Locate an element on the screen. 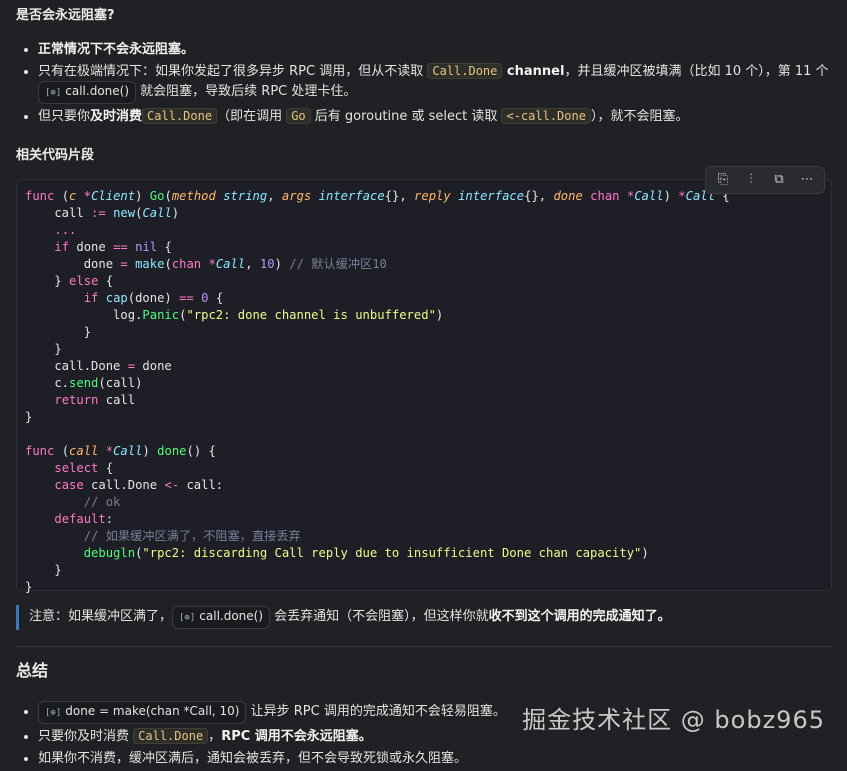 The height and width of the screenshot is (771, 847). text: 只要你及时消费 is located at coordinates (86, 736).